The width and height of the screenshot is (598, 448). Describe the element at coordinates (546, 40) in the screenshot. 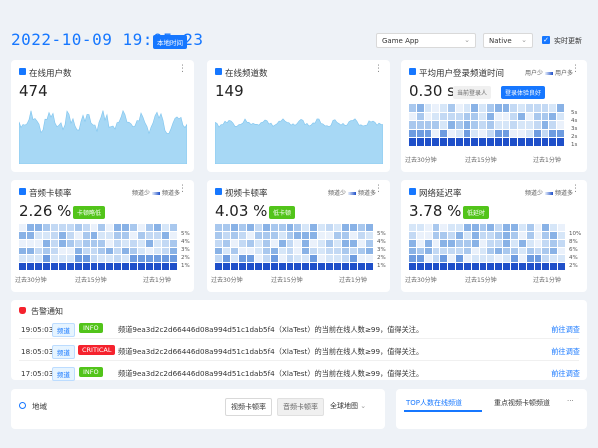

I see `realtime-checkbox: ✓` at that location.